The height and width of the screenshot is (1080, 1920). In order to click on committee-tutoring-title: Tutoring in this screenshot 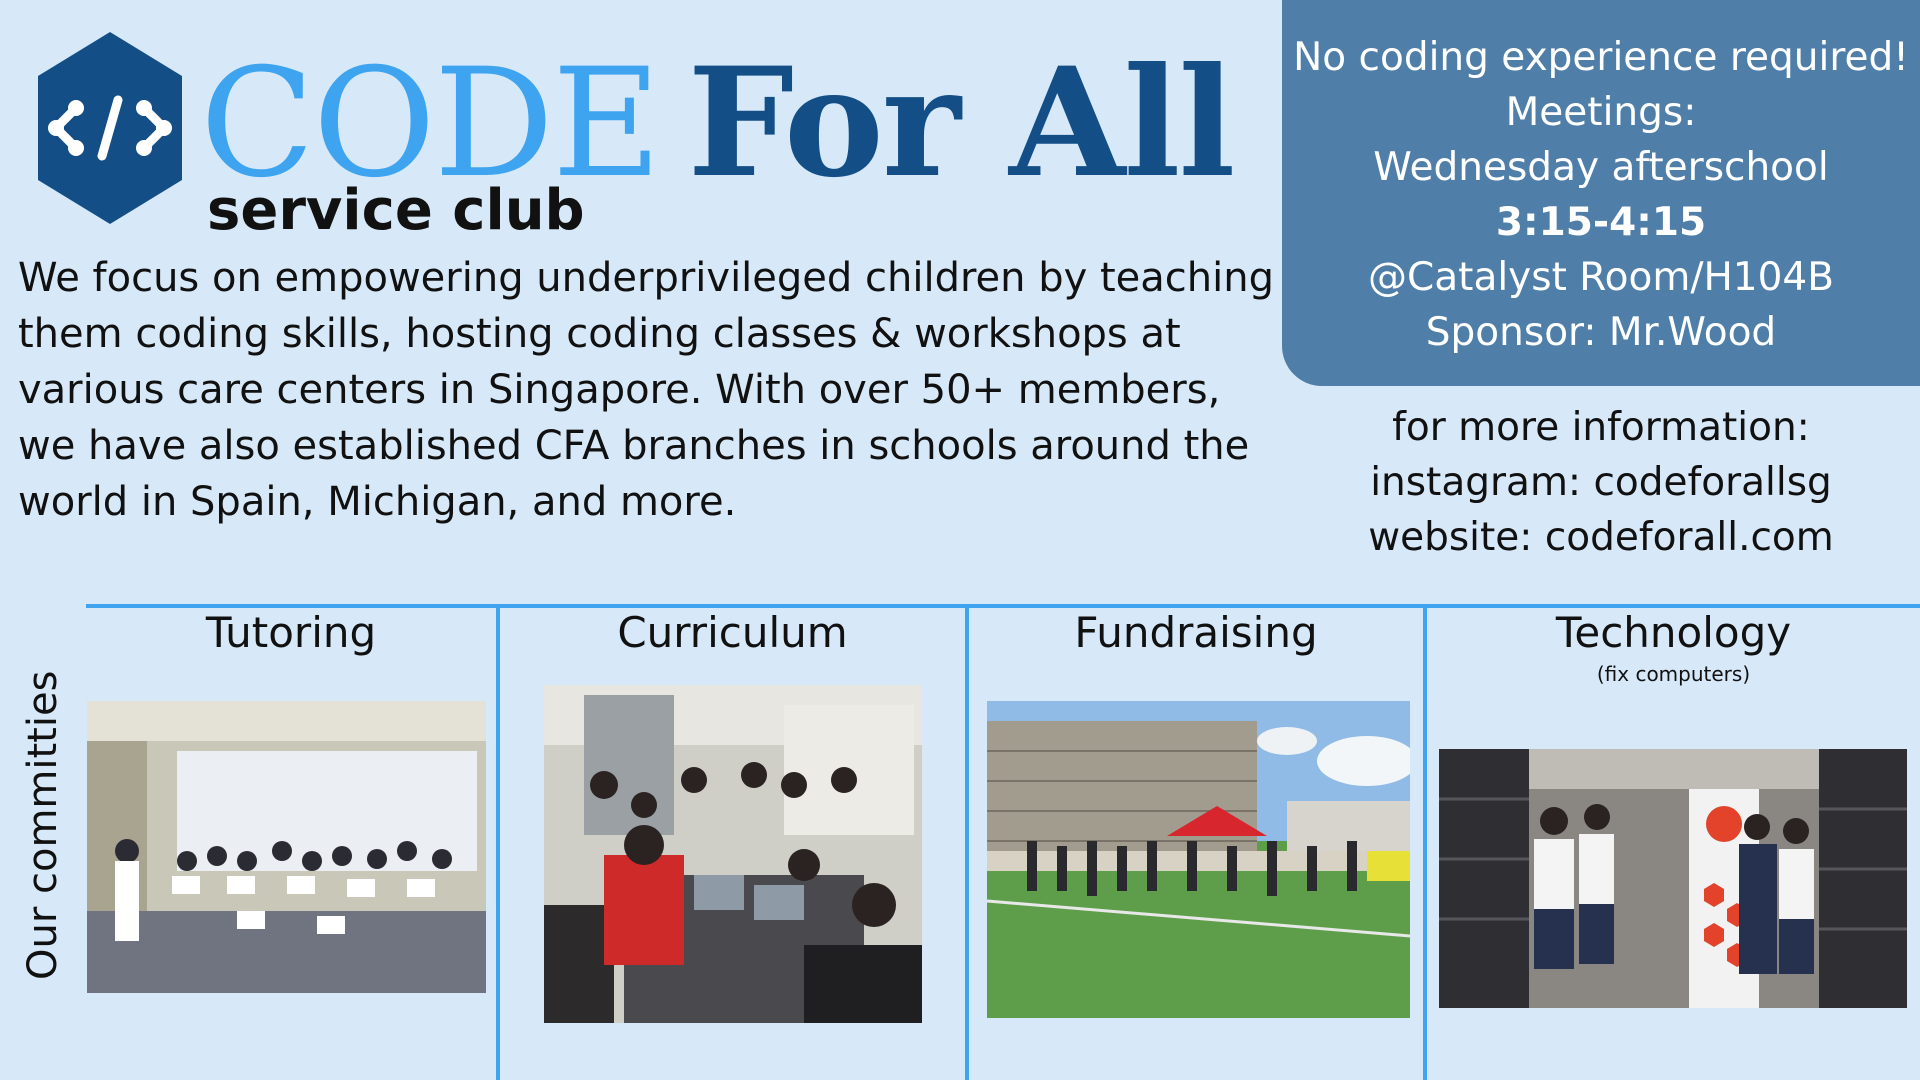, I will do `click(291, 632)`.